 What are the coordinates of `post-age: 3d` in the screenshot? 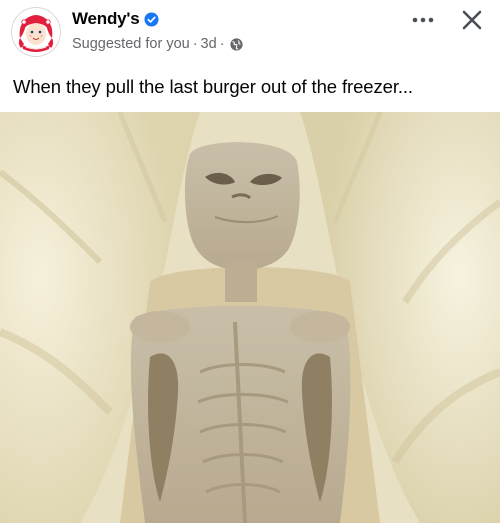 It's located at (209, 44).